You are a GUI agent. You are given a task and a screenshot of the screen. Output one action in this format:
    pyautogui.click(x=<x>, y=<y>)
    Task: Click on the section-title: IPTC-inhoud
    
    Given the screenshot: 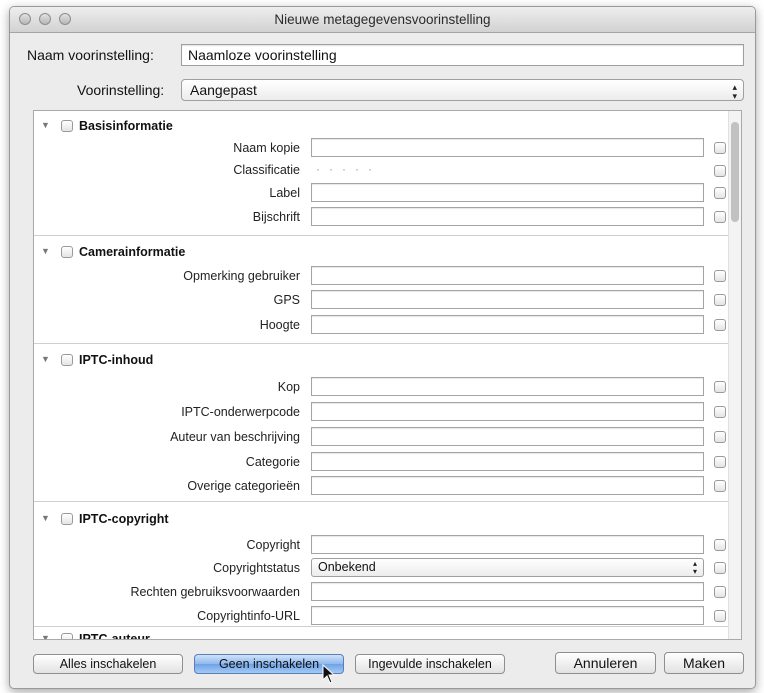 What is the action you would take?
    pyautogui.click(x=116, y=360)
    